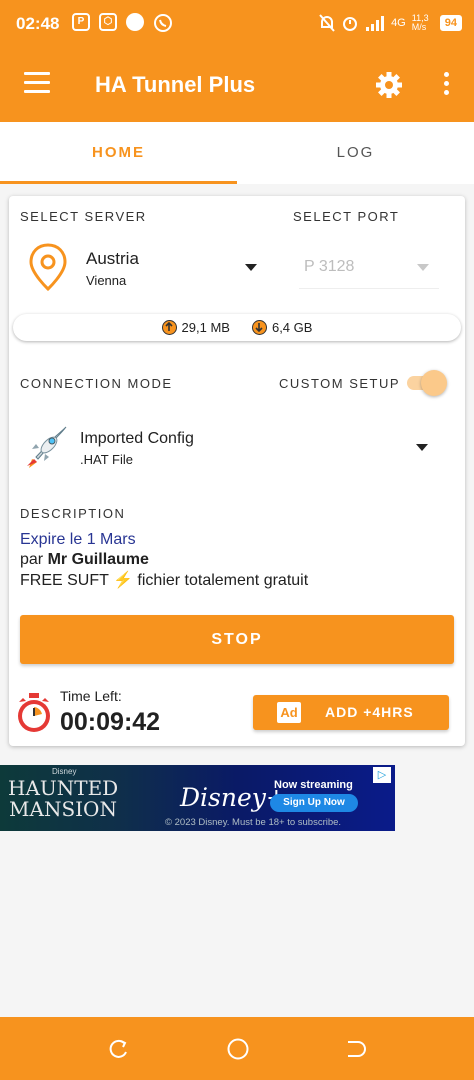 This screenshot has height=1080, width=474. I want to click on custom-setup-toggle, so click(427, 383).